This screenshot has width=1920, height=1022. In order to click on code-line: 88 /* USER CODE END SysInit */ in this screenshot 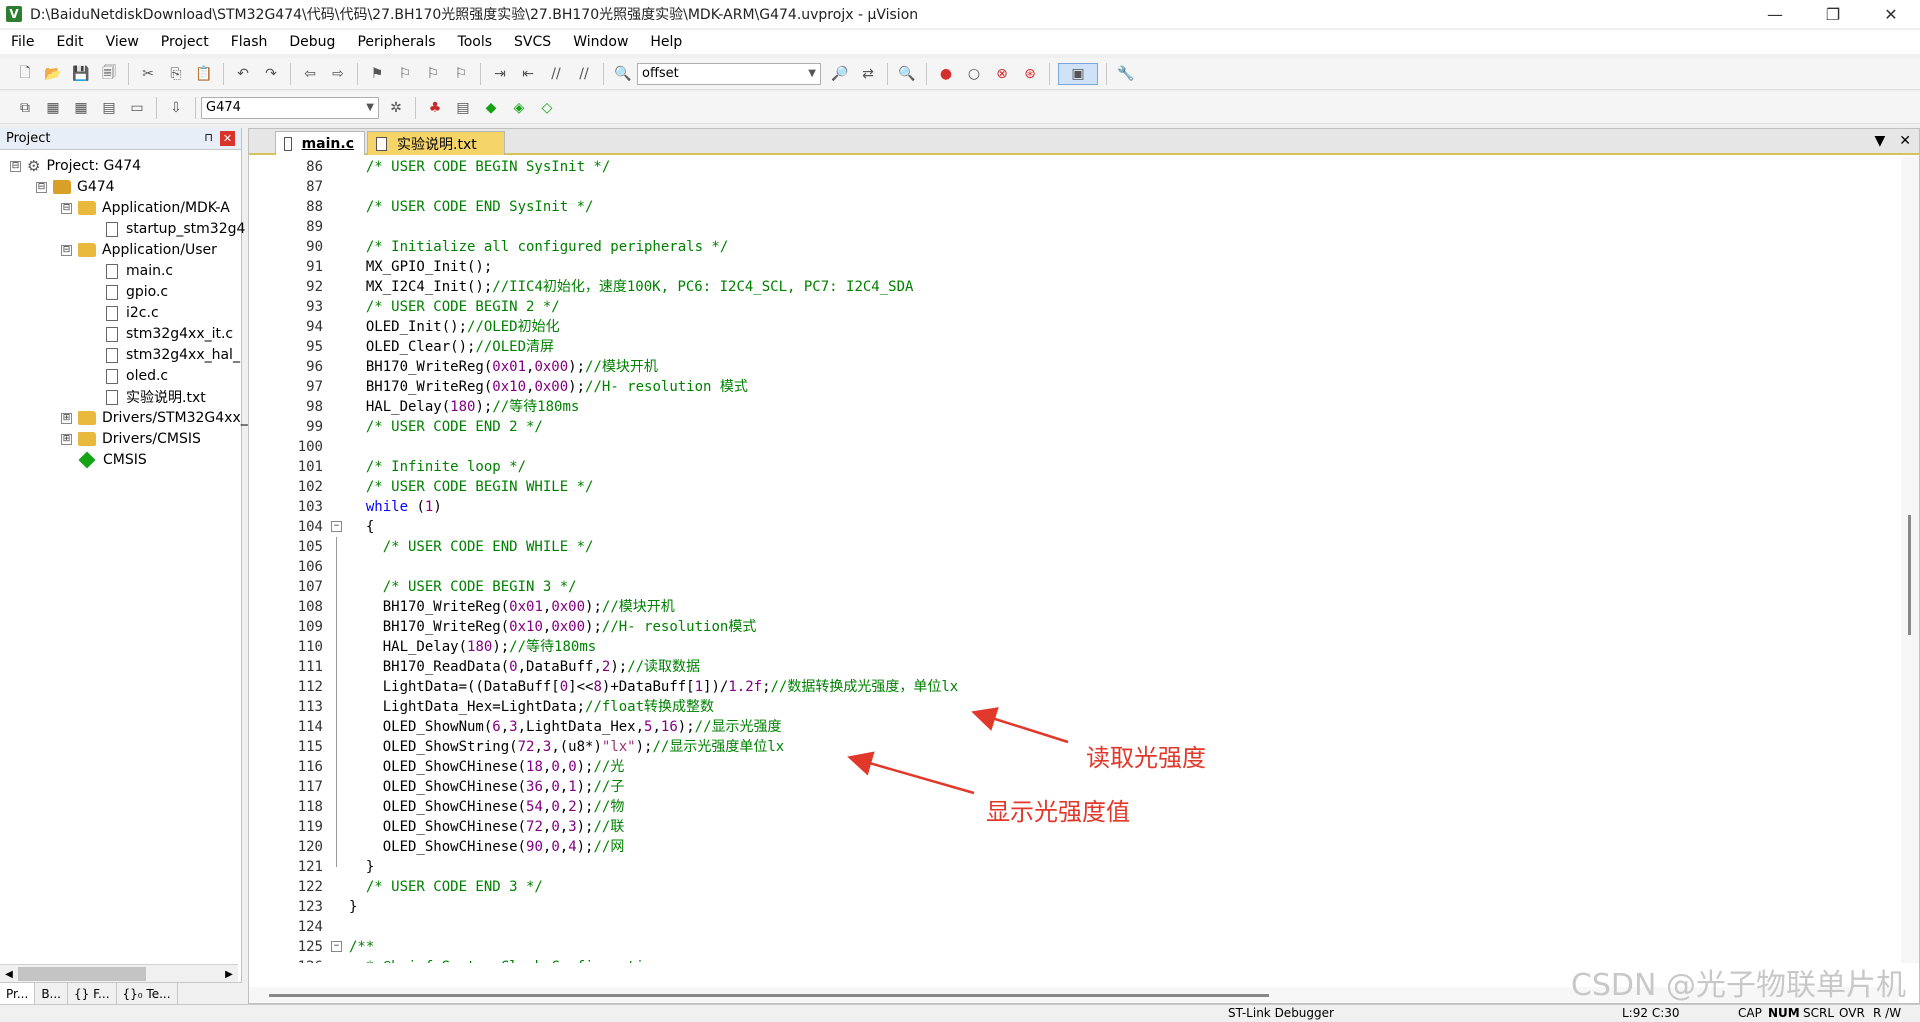, I will do `click(1074, 207)`.